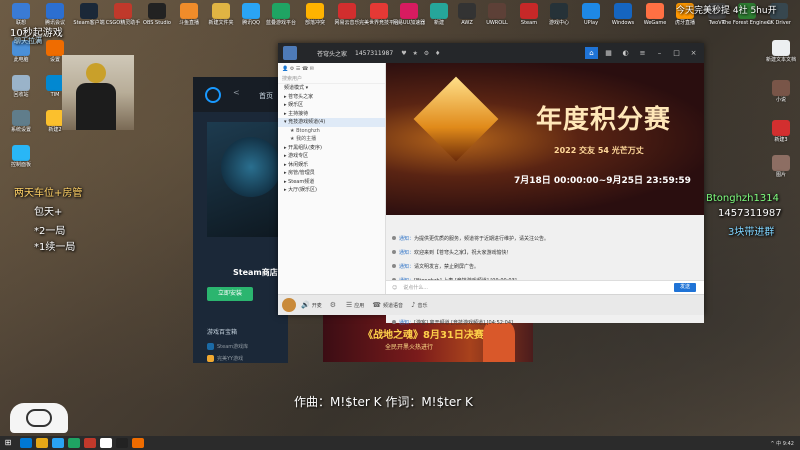 The image size is (800, 450). I want to click on desktop-icon: 回收站, so click(21, 86).